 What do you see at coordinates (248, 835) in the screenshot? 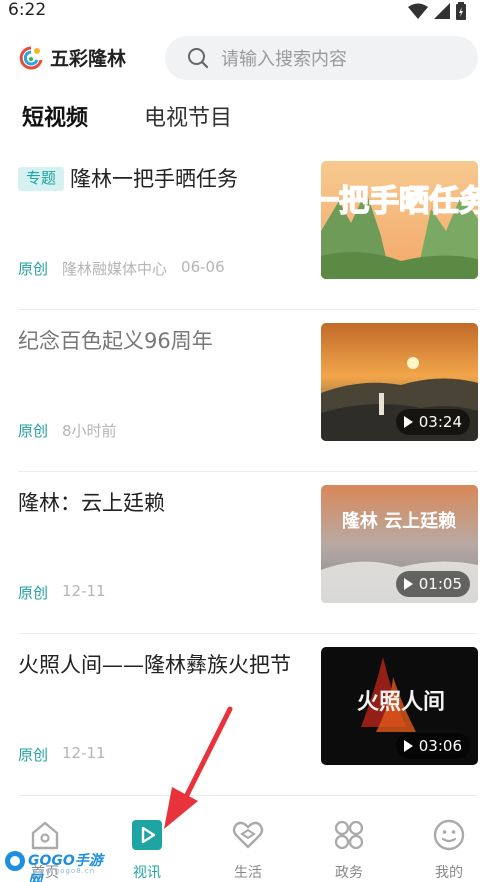
I see `heart-icon` at bounding box center [248, 835].